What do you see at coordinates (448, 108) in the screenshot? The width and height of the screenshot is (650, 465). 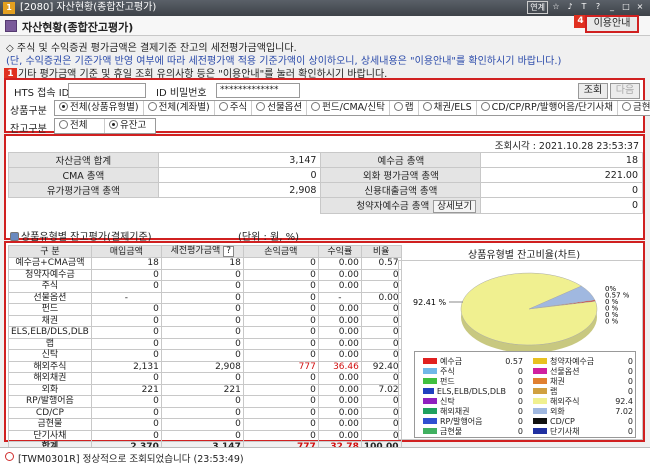 I see `prod-option-6: 채권/ELS` at bounding box center [448, 108].